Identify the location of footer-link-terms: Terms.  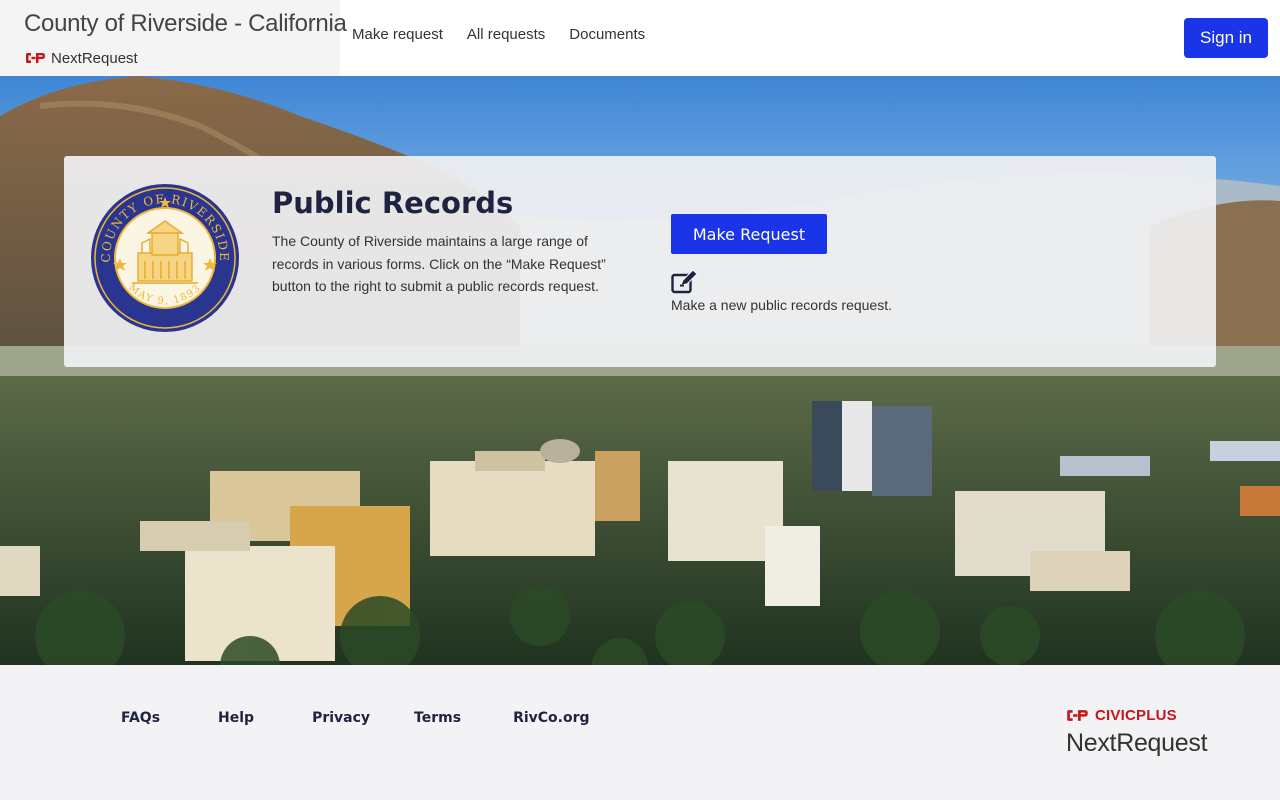
(437, 718).